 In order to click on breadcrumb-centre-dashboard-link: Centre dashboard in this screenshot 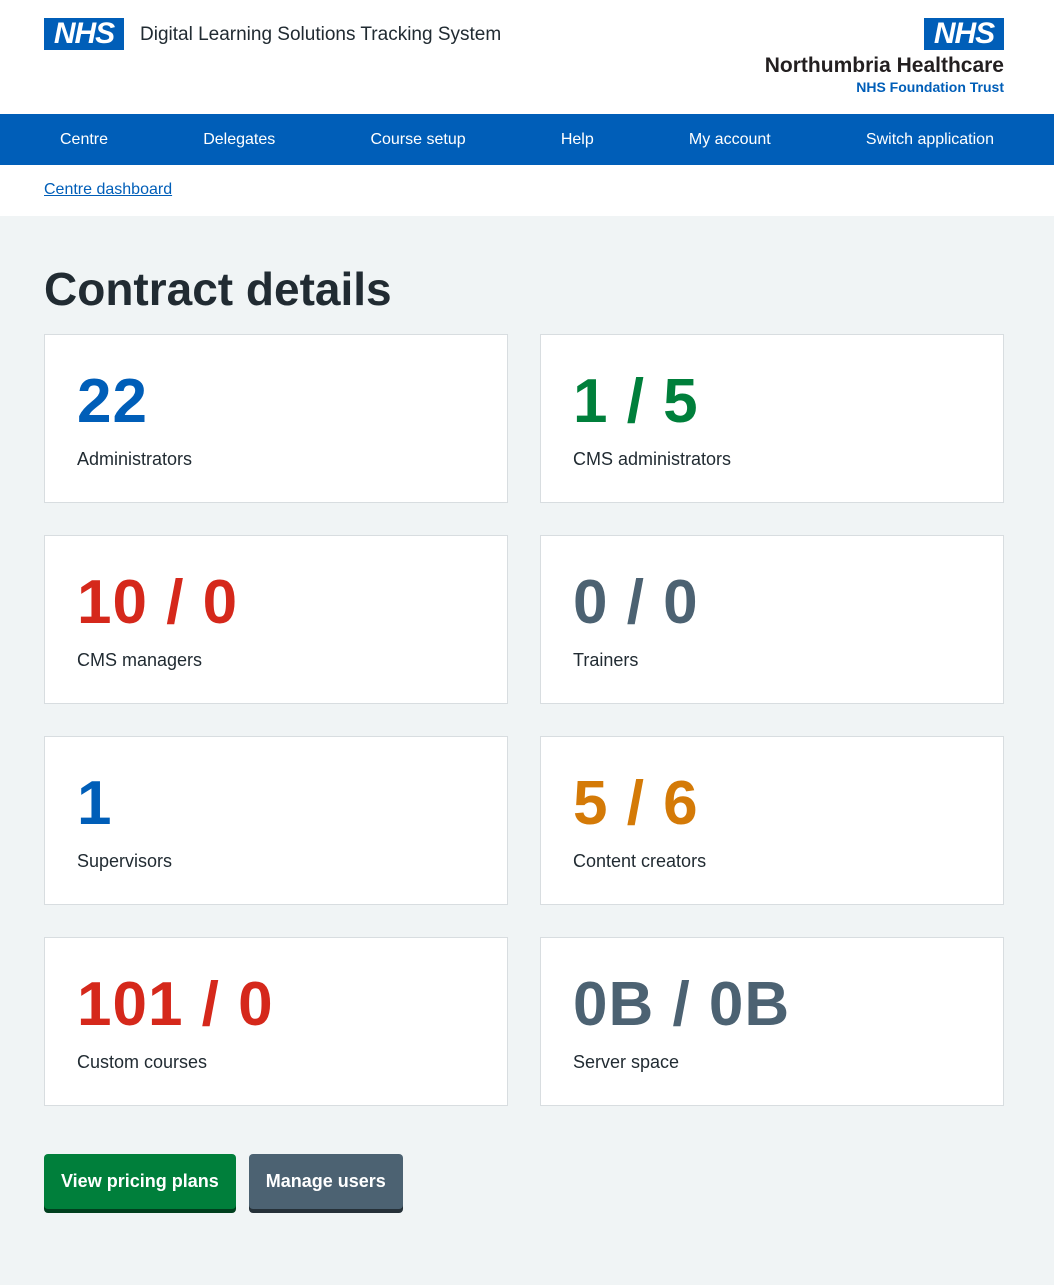, I will do `click(108, 189)`.